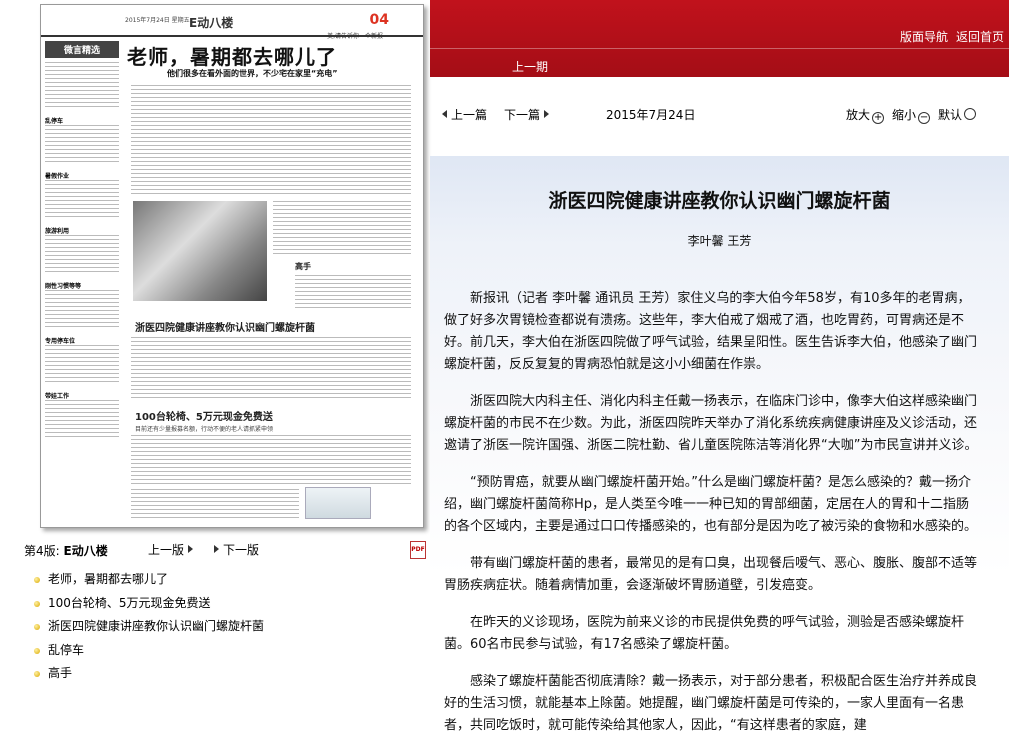 Image resolution: width=1009 pixels, height=752 pixels. I want to click on newspaper-headline: 老师，暑期都去哪儿了, so click(232, 57).